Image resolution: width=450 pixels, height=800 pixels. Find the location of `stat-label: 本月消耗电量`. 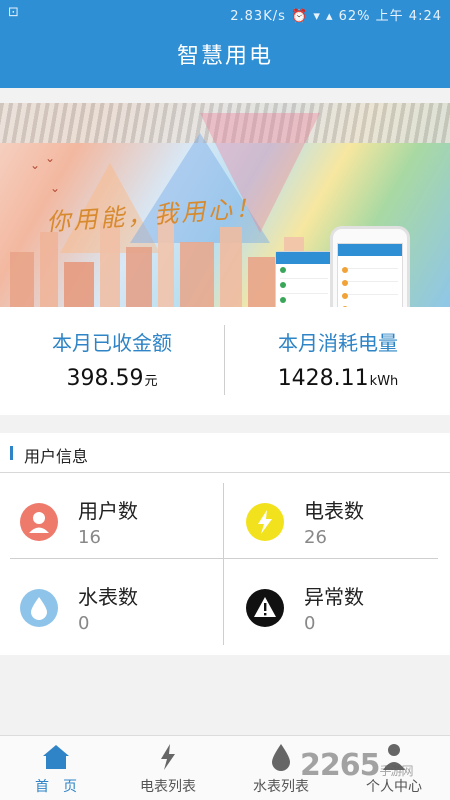

stat-label: 本月消耗电量 is located at coordinates (338, 343).